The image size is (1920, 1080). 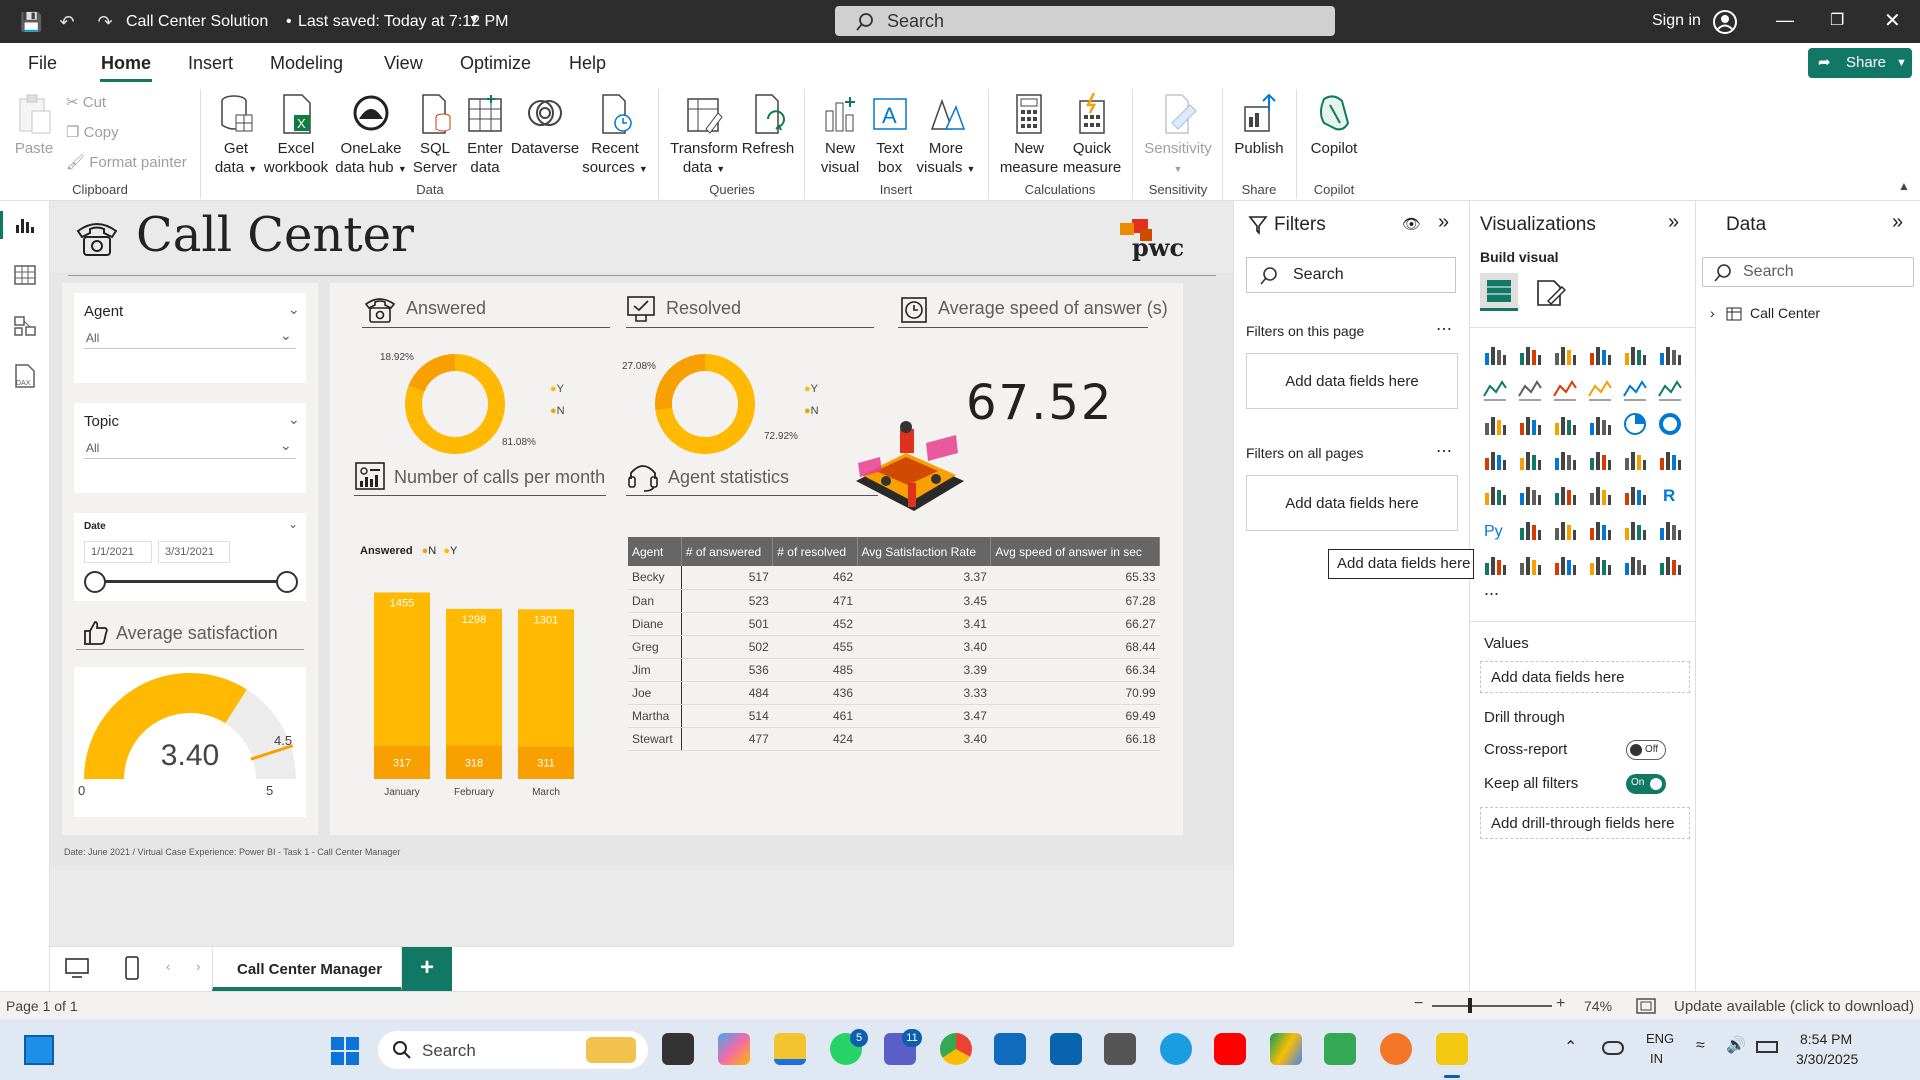 What do you see at coordinates (101, 132) in the screenshot?
I see `copy-button: ❐ Copy` at bounding box center [101, 132].